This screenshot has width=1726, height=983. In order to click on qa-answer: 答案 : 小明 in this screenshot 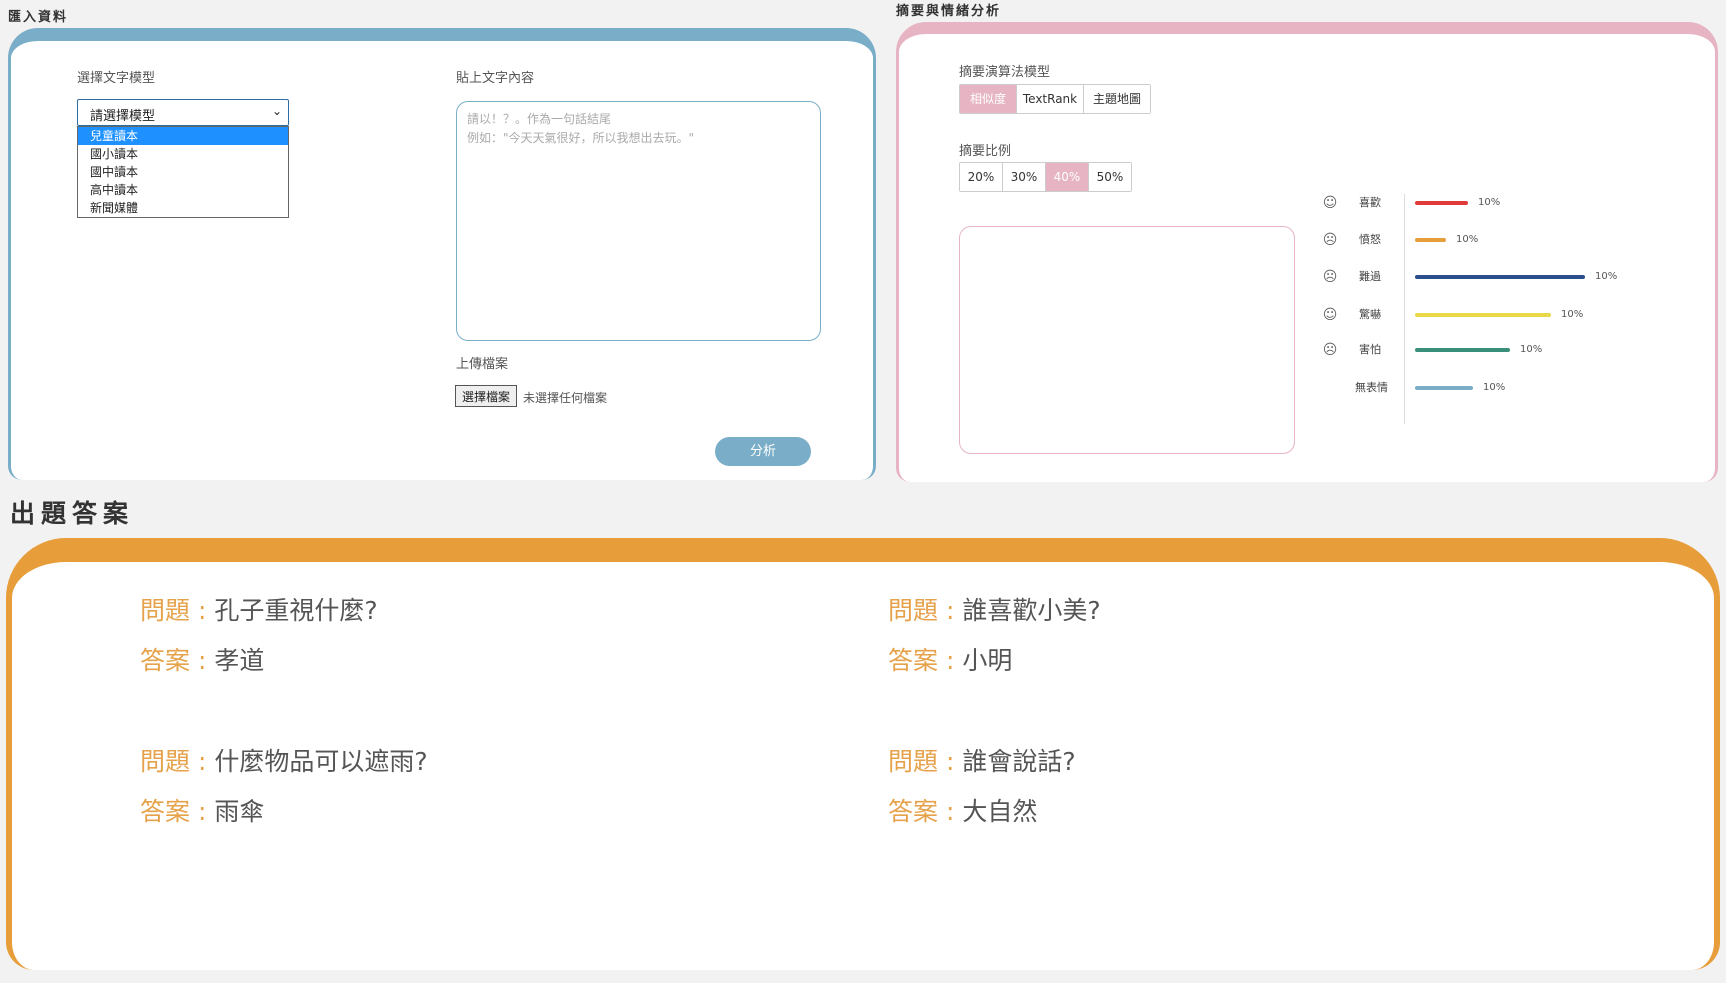, I will do `click(950, 660)`.